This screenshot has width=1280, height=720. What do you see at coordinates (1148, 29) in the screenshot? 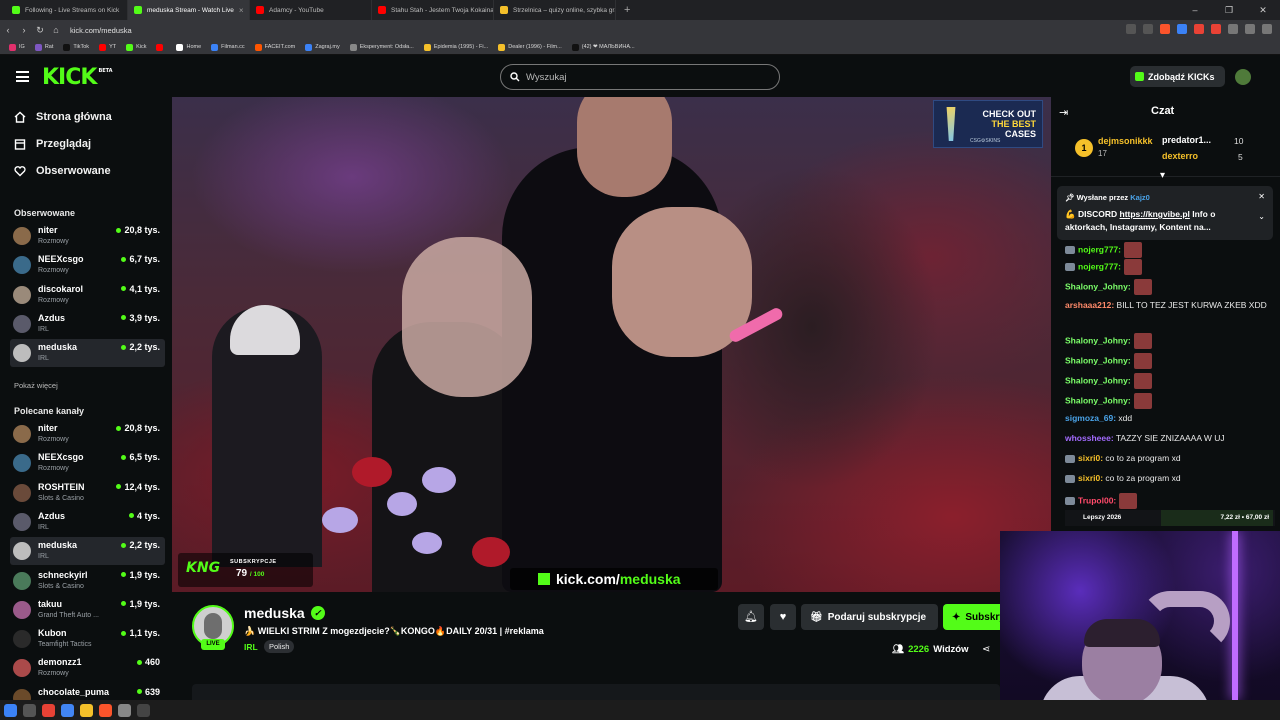
I see `share-icon` at bounding box center [1148, 29].